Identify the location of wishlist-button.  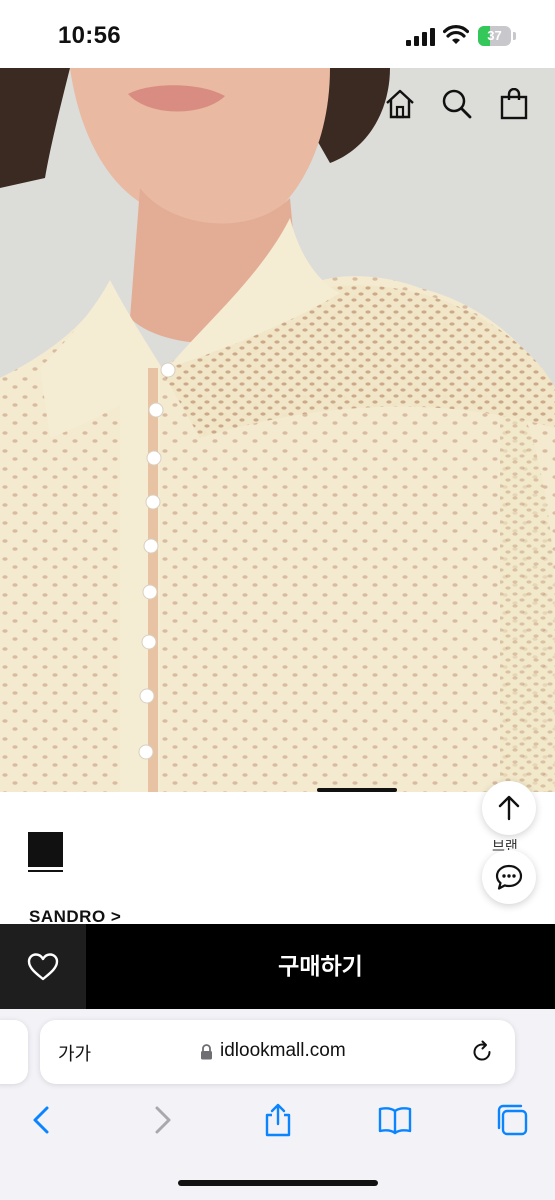
(43, 966).